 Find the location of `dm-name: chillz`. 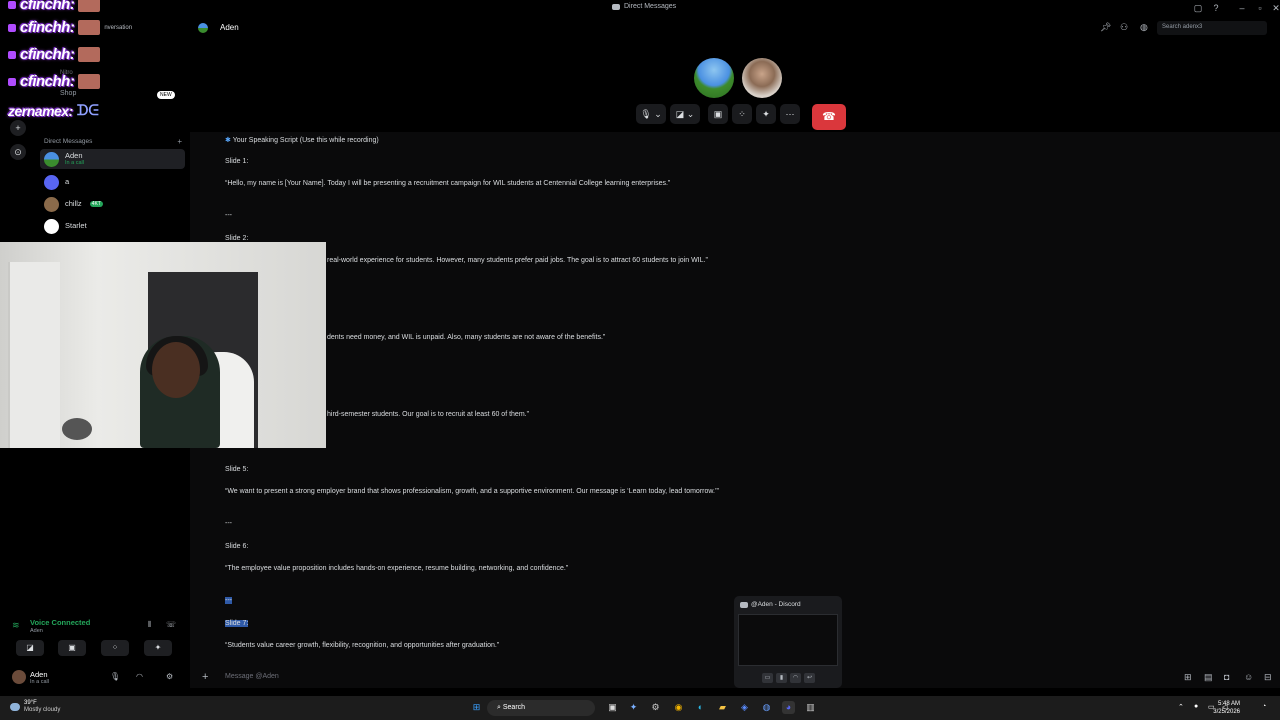

dm-name: chillz is located at coordinates (73, 203).